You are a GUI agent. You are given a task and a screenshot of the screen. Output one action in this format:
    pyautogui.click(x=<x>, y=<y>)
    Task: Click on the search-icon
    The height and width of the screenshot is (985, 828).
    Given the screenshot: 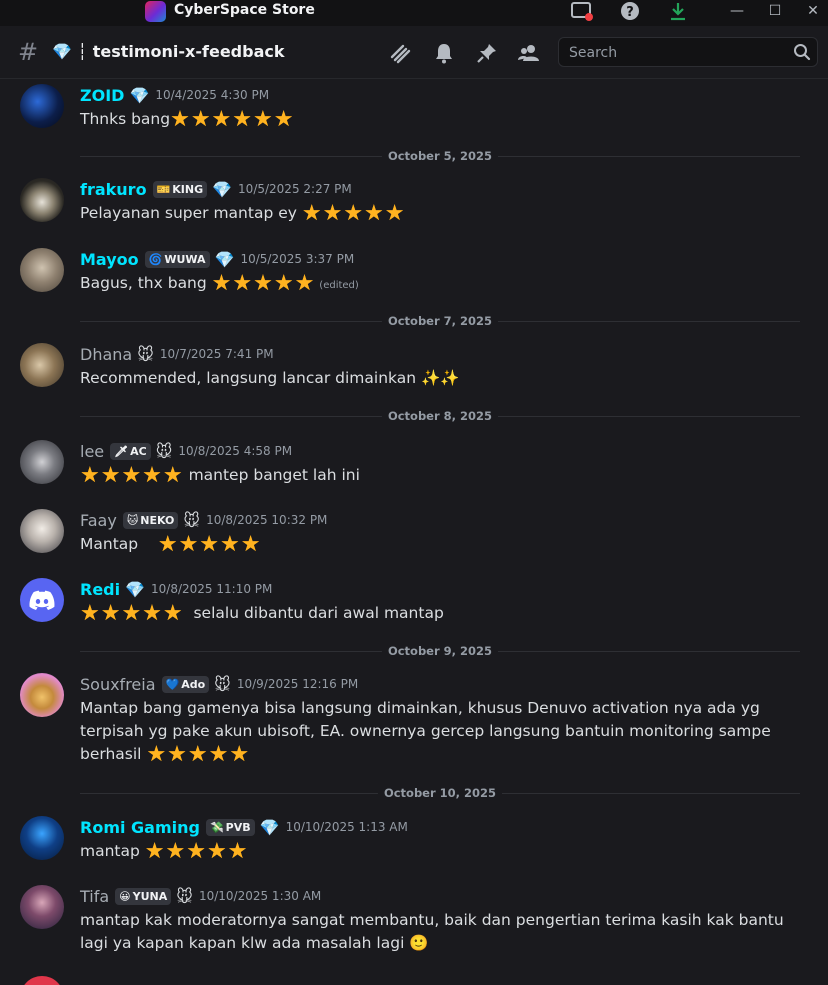 What is the action you would take?
    pyautogui.click(x=802, y=54)
    